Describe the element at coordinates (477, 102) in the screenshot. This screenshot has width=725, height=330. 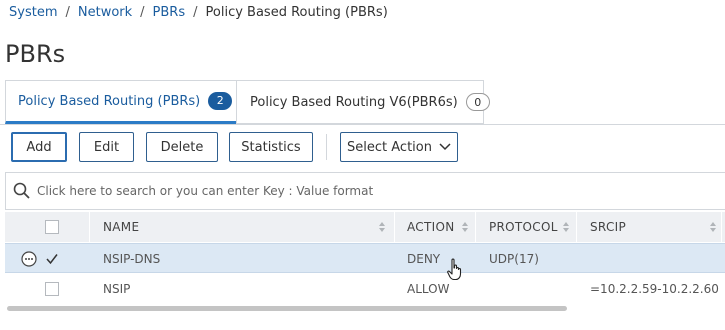
I see `tab-pbr6s-count-badge: 0` at that location.